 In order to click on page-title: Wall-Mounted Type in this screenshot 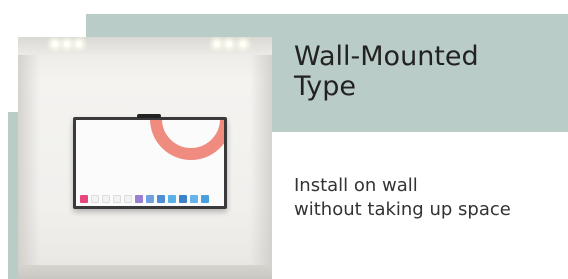, I will do `click(386, 72)`.